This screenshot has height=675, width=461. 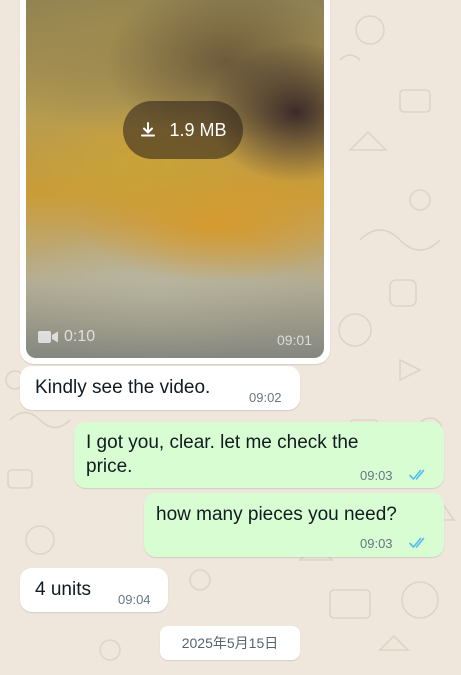 I want to click on message-bubble-incoming: 4 units 09:04, so click(x=94, y=590).